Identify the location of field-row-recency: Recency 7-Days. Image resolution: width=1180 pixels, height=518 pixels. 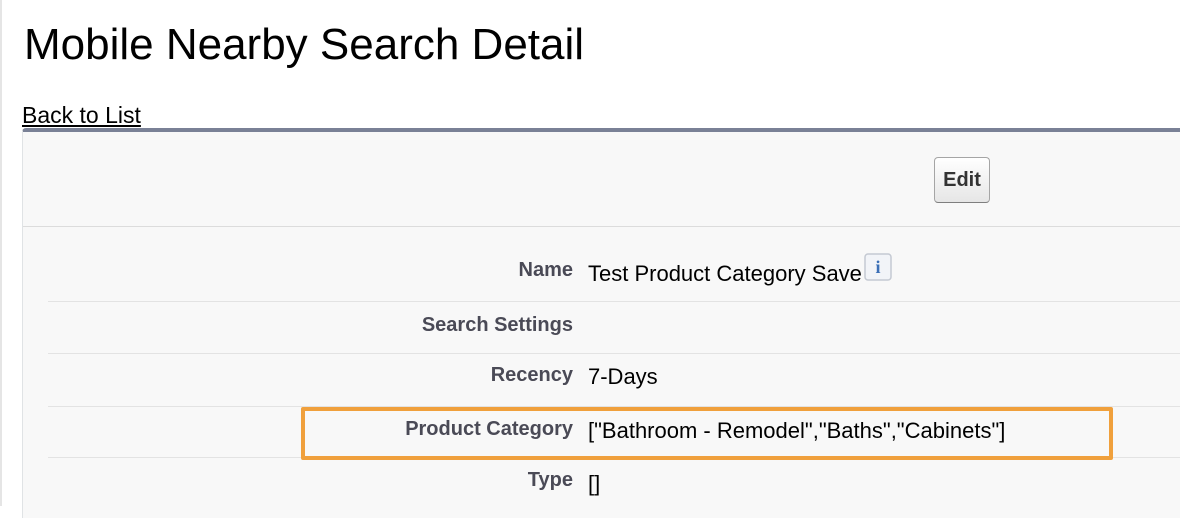
(614, 380).